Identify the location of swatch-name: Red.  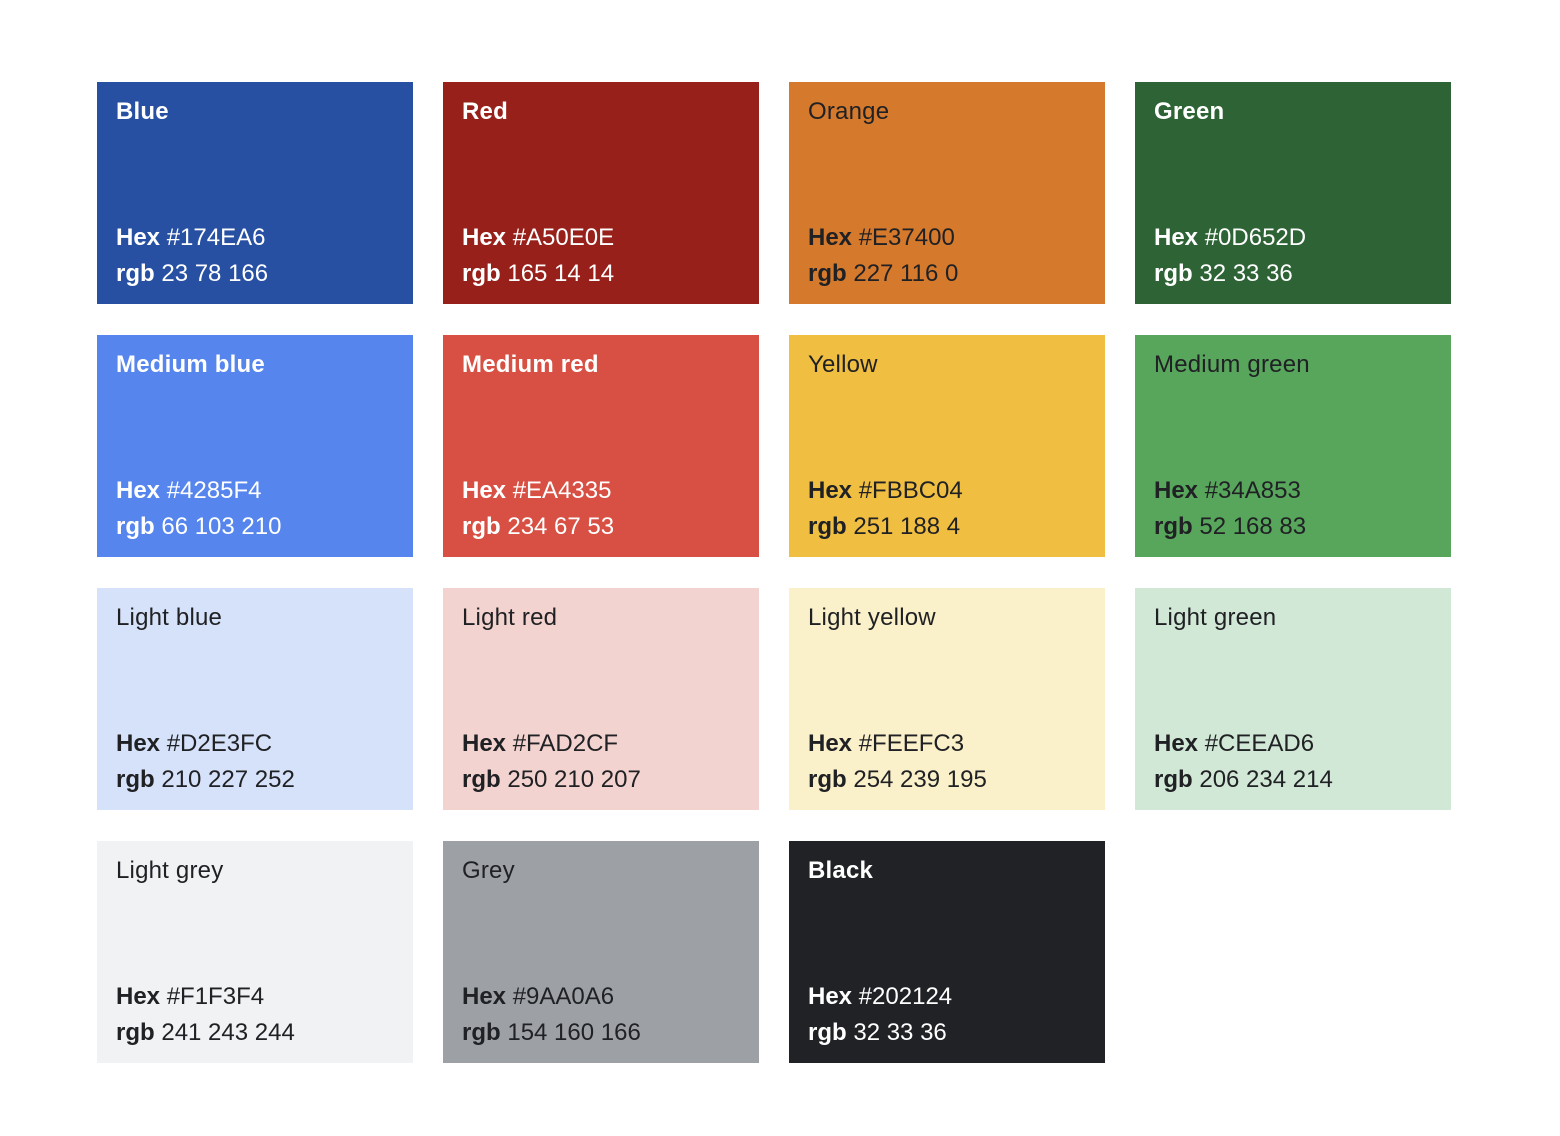
(485, 111).